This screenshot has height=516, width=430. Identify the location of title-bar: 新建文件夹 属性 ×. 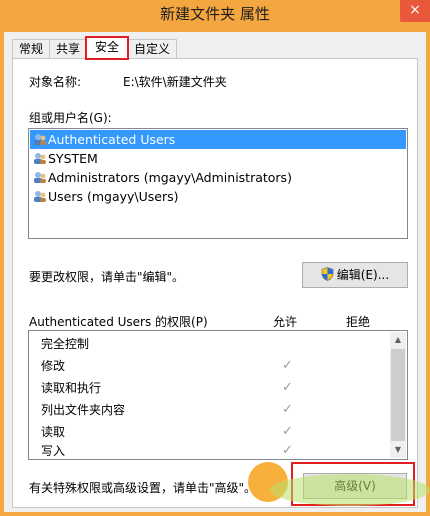
(215, 16).